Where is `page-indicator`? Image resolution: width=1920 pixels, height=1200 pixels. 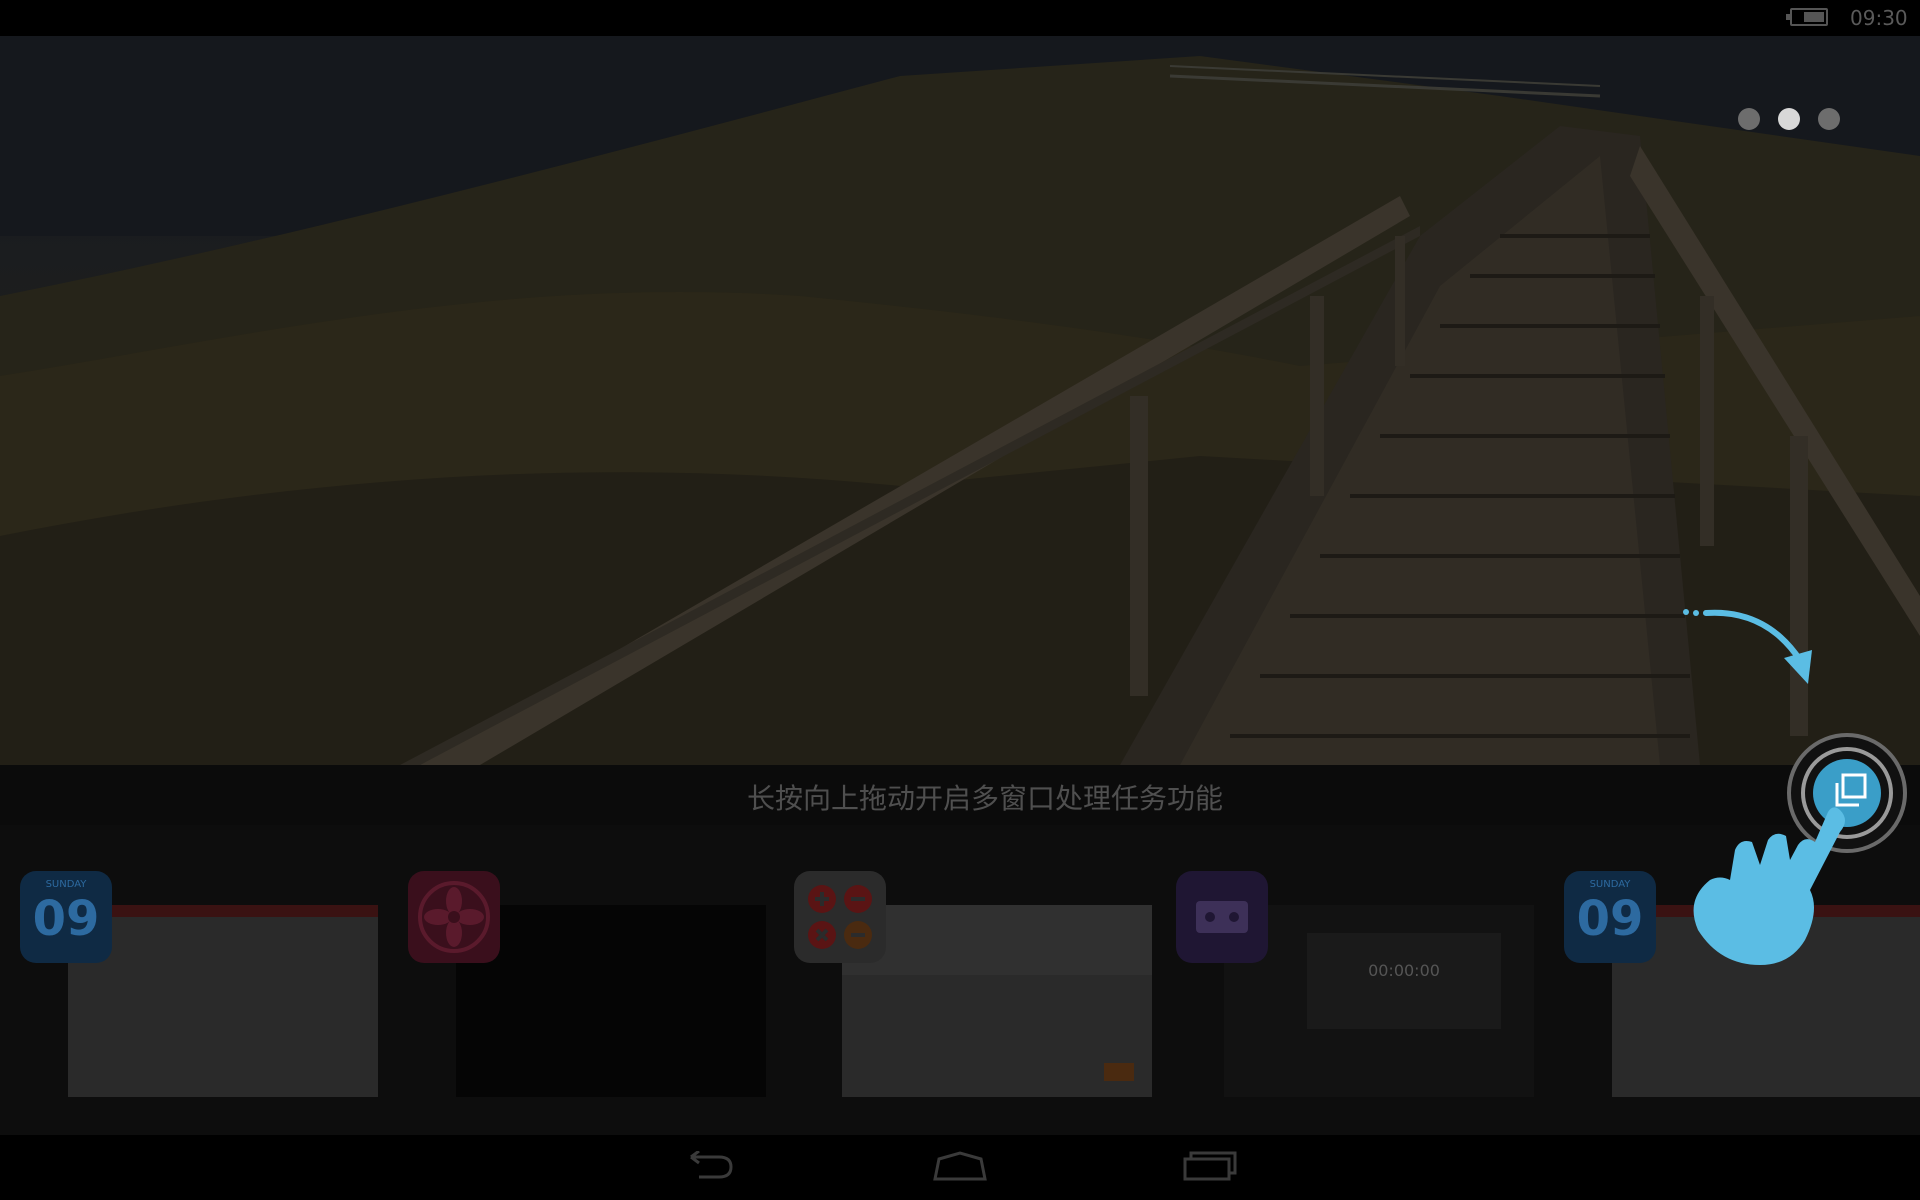
page-indicator is located at coordinates (1789, 119).